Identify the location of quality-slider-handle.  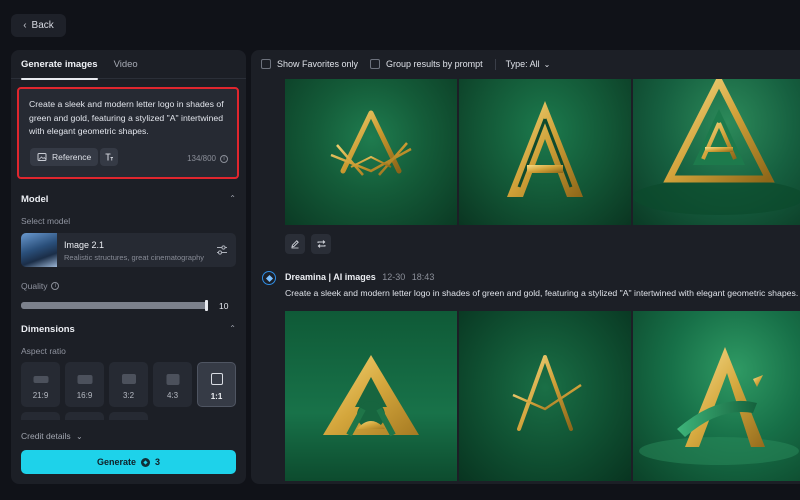
(206, 305).